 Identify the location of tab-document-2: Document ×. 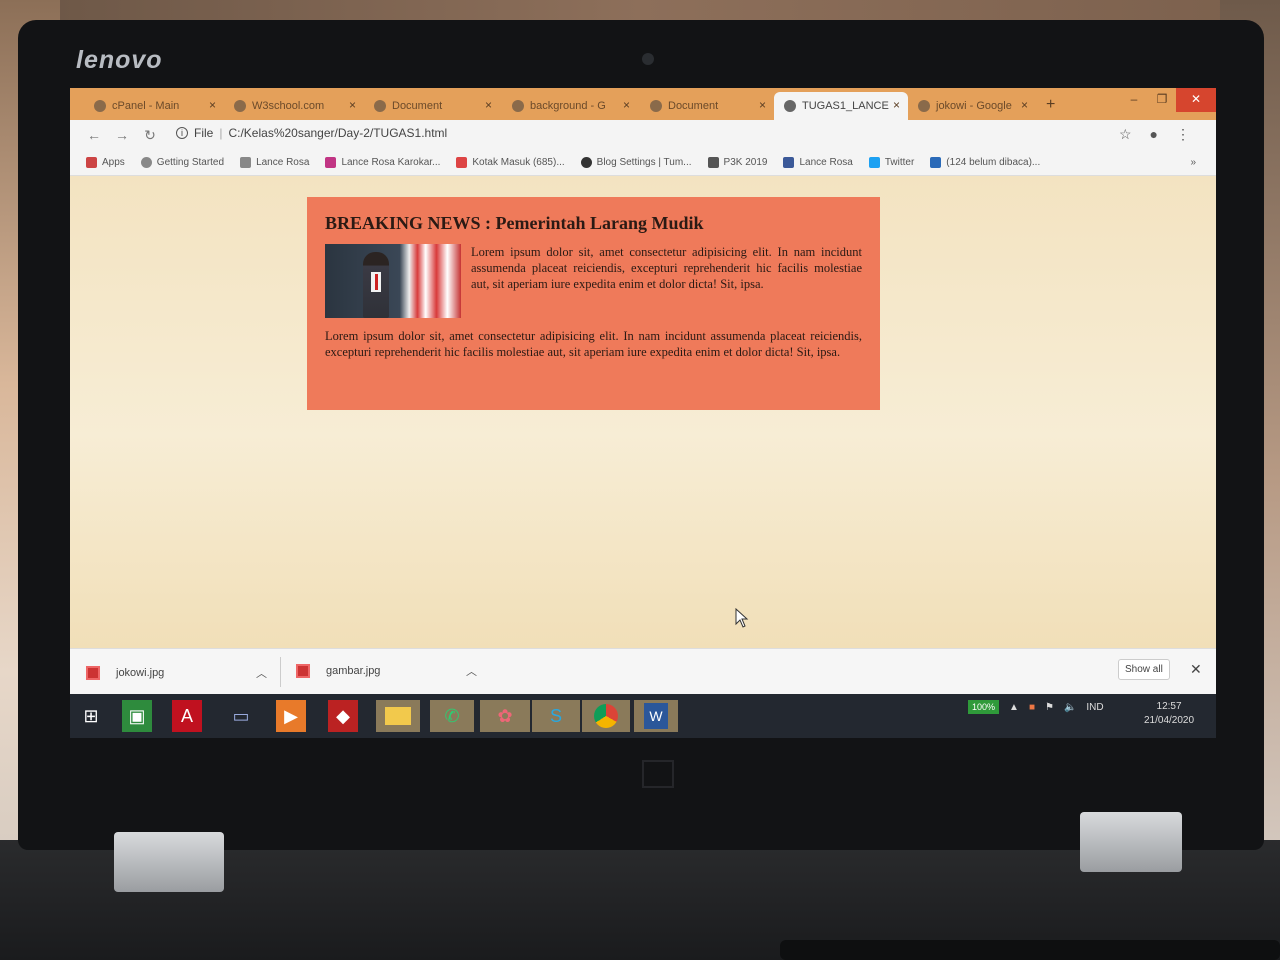
(707, 106).